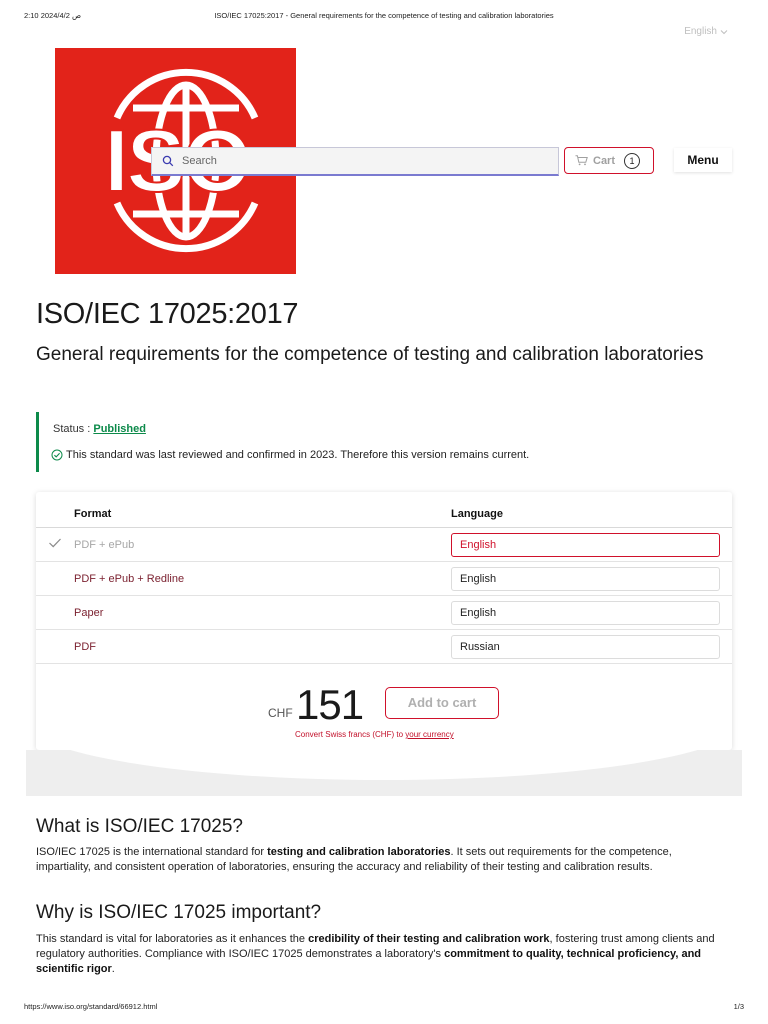 The height and width of the screenshot is (1024, 768). I want to click on format-column-header: Format, so click(93, 514).